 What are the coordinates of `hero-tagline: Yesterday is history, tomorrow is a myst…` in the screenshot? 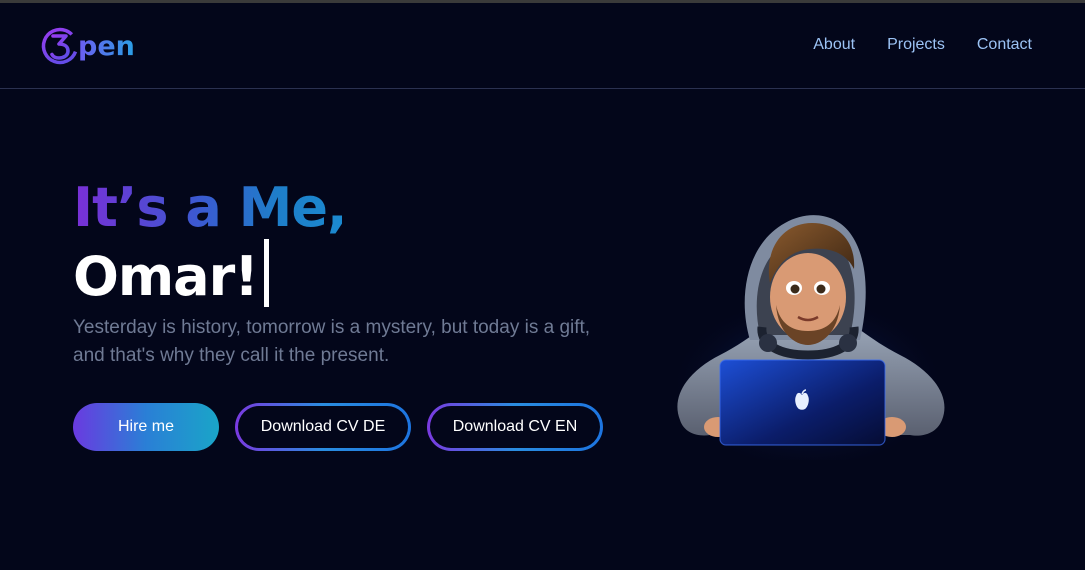 It's located at (332, 341).